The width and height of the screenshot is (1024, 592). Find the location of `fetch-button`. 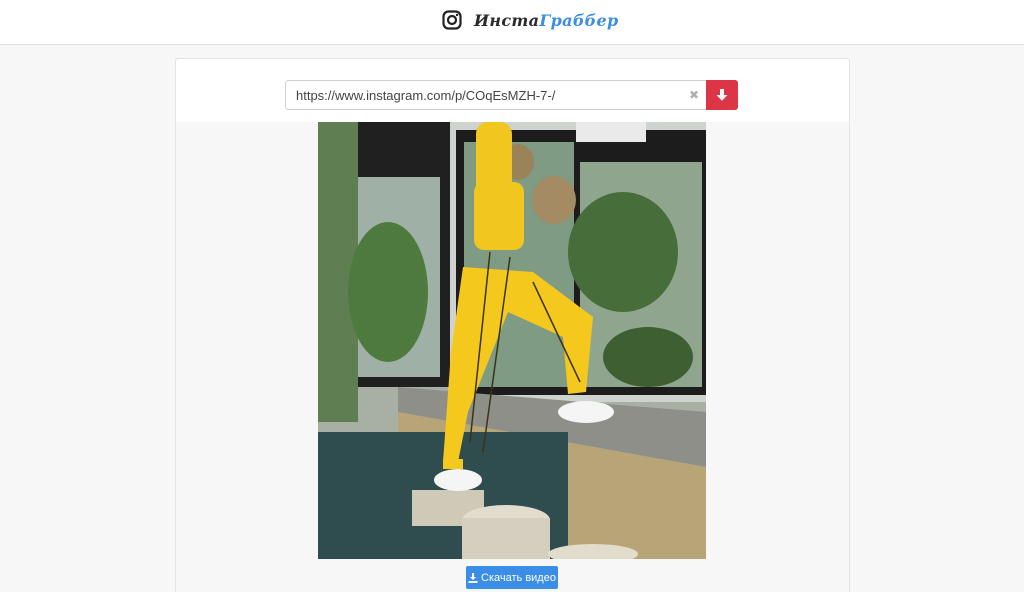

fetch-button is located at coordinates (722, 95).